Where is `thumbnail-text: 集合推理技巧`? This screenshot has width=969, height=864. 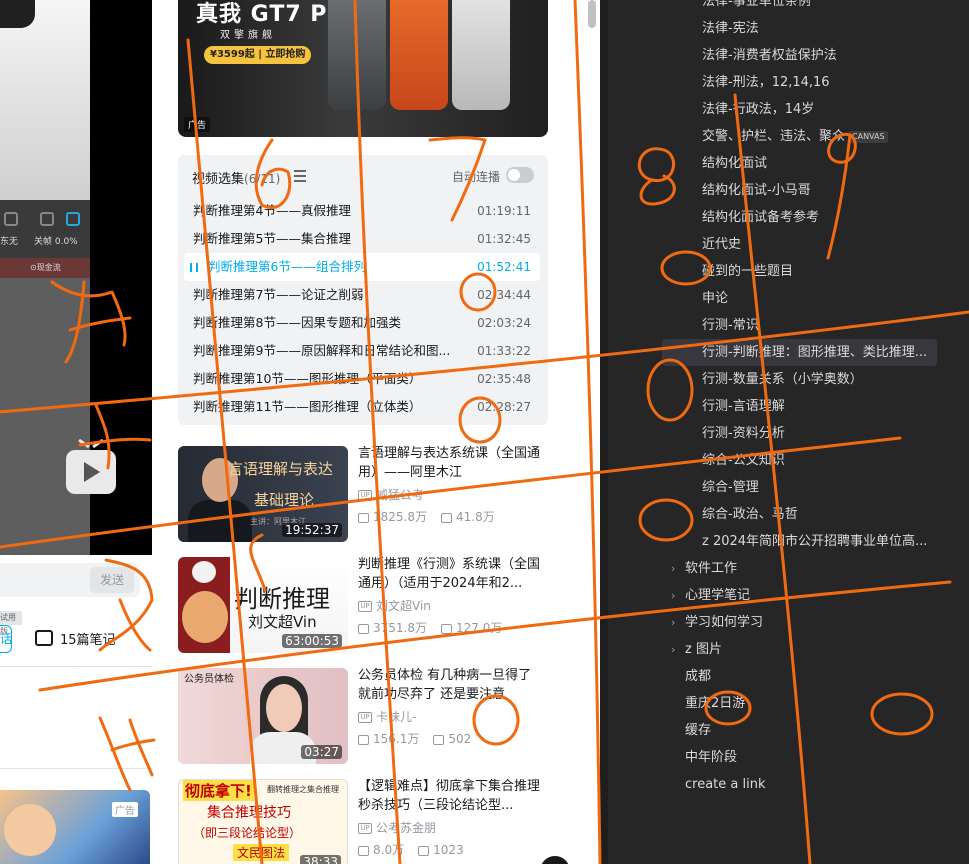 thumbnail-text: 集合推理技巧 is located at coordinates (249, 813).